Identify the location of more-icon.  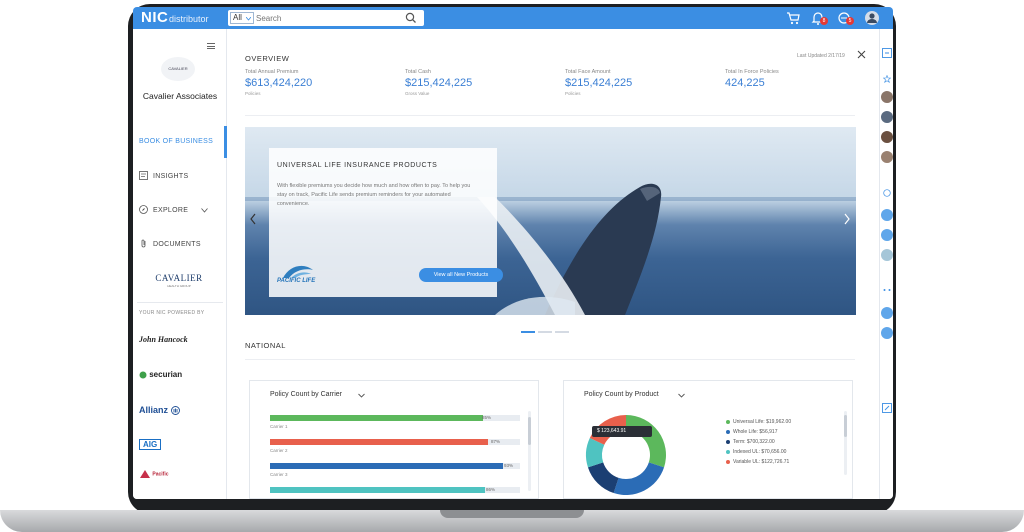
(887, 290).